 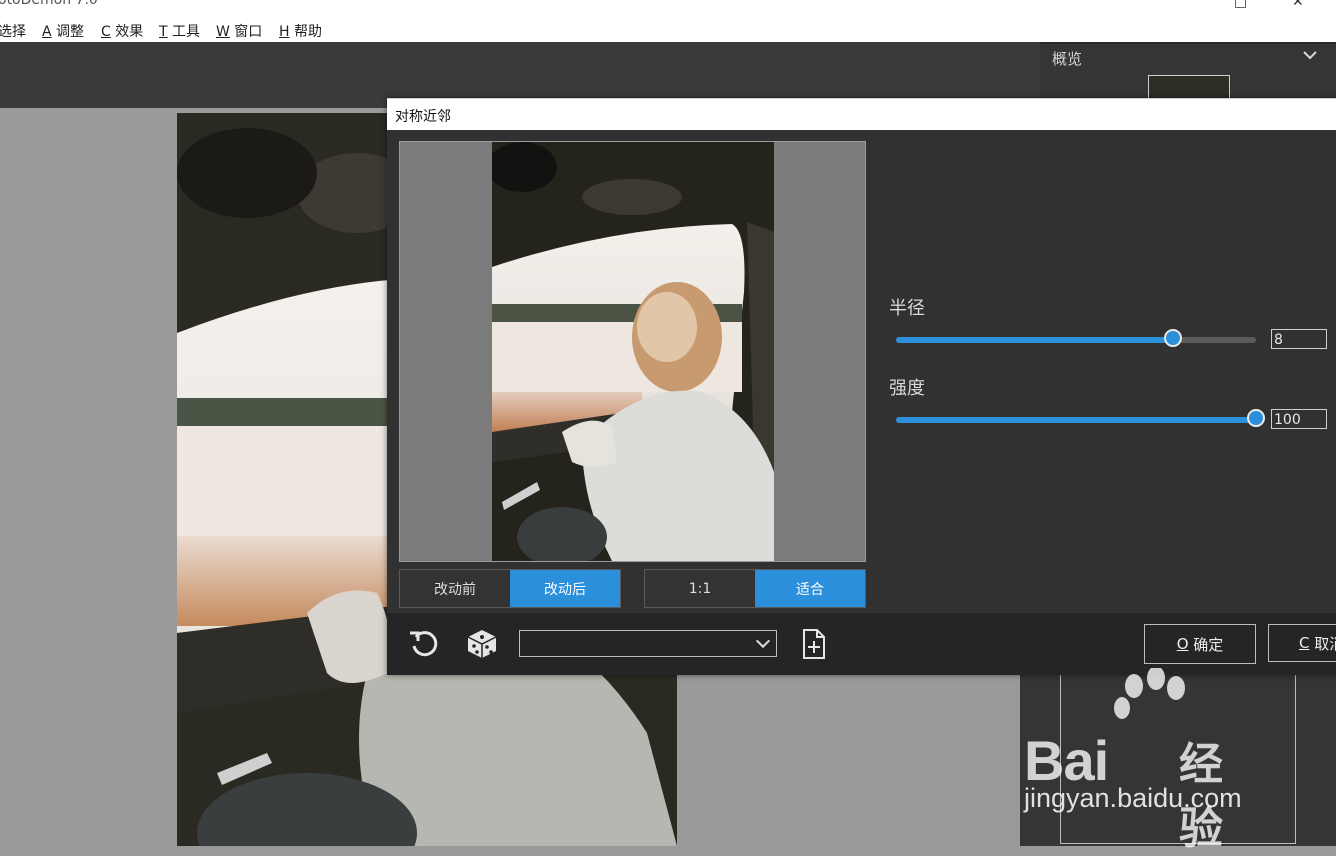 I want to click on window-title: otoDemon 7.0, so click(x=49, y=4).